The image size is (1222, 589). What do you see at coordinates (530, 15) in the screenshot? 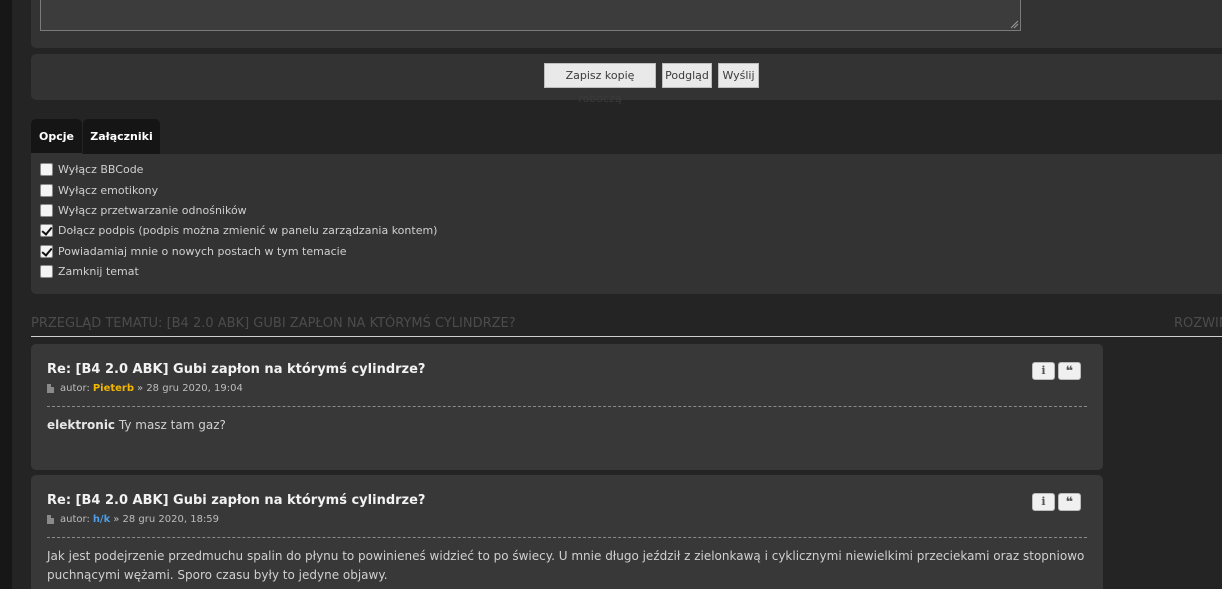
I see `message-textarea` at bounding box center [530, 15].